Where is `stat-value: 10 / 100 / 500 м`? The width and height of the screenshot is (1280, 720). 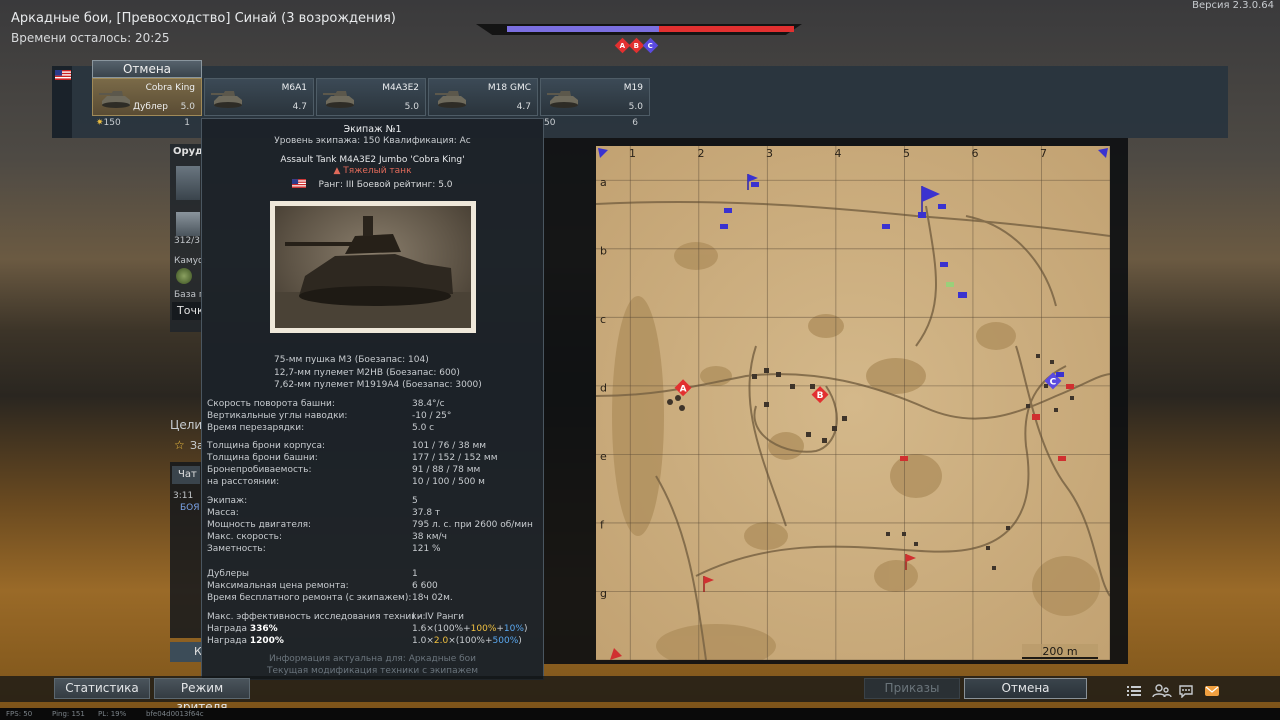 stat-value: 10 / 100 / 500 м is located at coordinates (448, 482).